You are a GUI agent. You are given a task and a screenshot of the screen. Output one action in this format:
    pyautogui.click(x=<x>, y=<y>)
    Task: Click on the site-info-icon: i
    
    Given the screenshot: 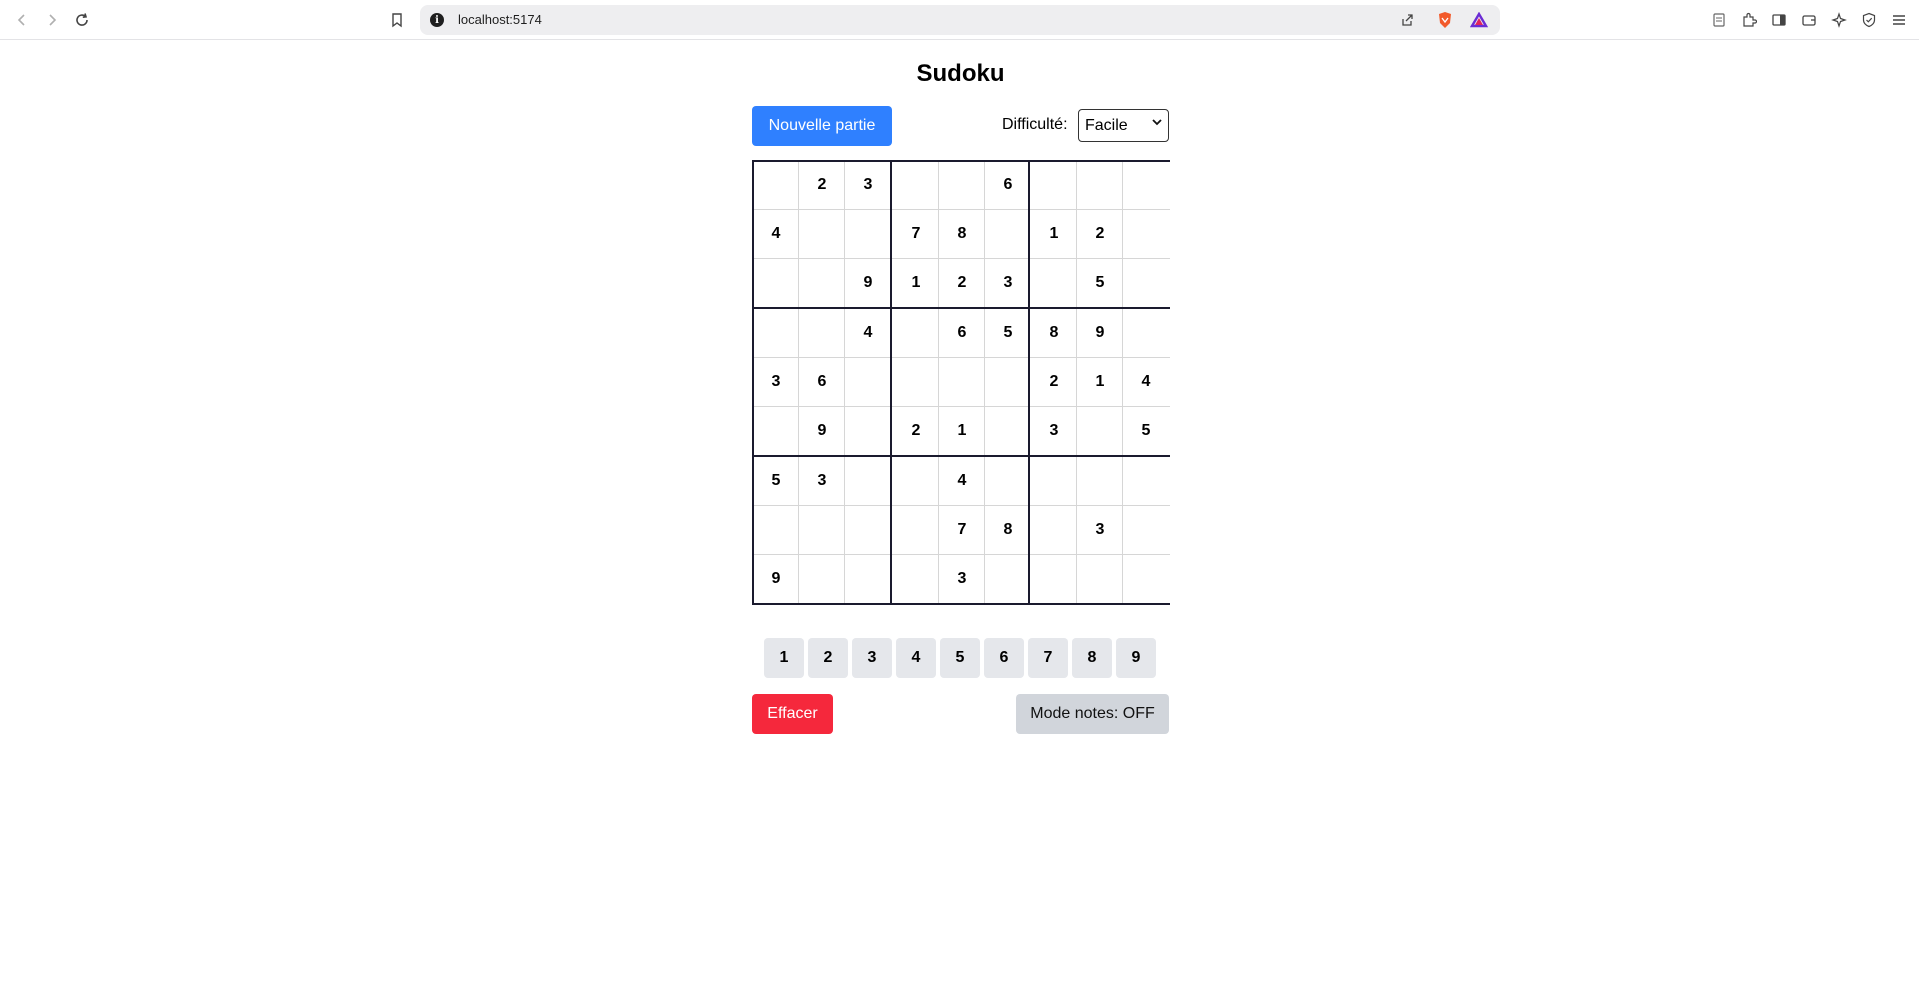 What is the action you would take?
    pyautogui.click(x=437, y=20)
    